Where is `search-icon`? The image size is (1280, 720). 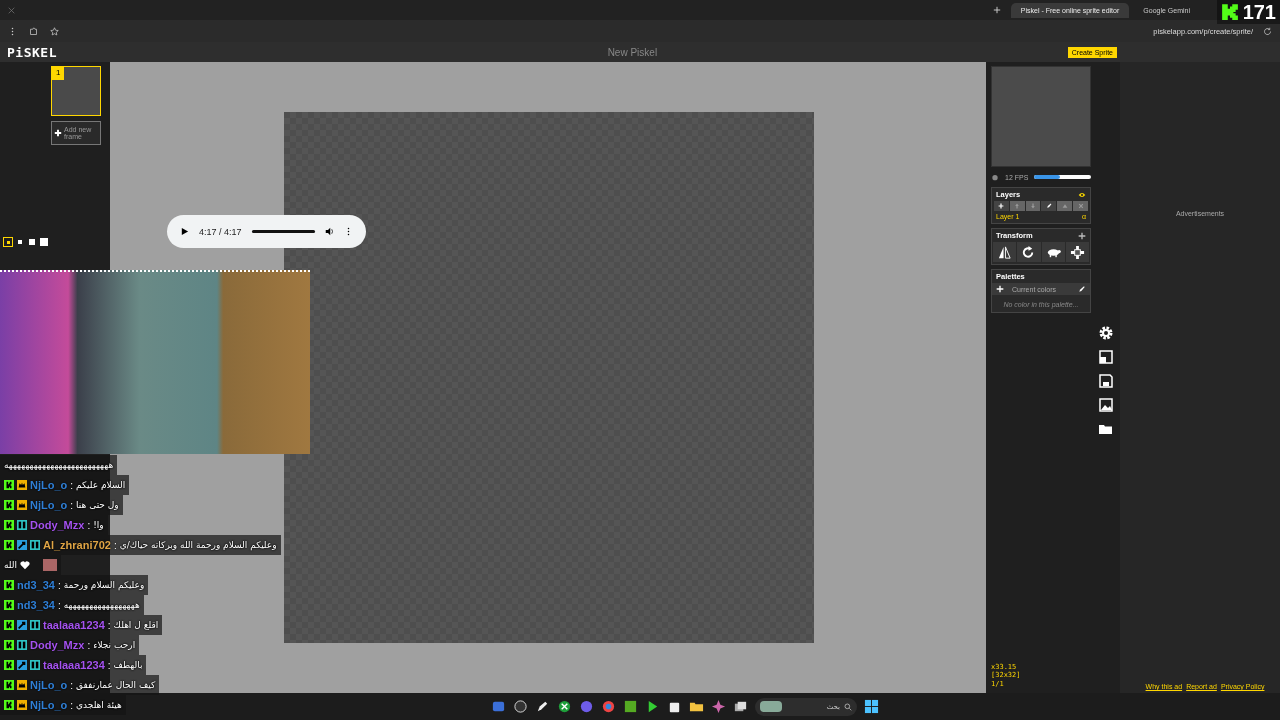
search-icon is located at coordinates (848, 706).